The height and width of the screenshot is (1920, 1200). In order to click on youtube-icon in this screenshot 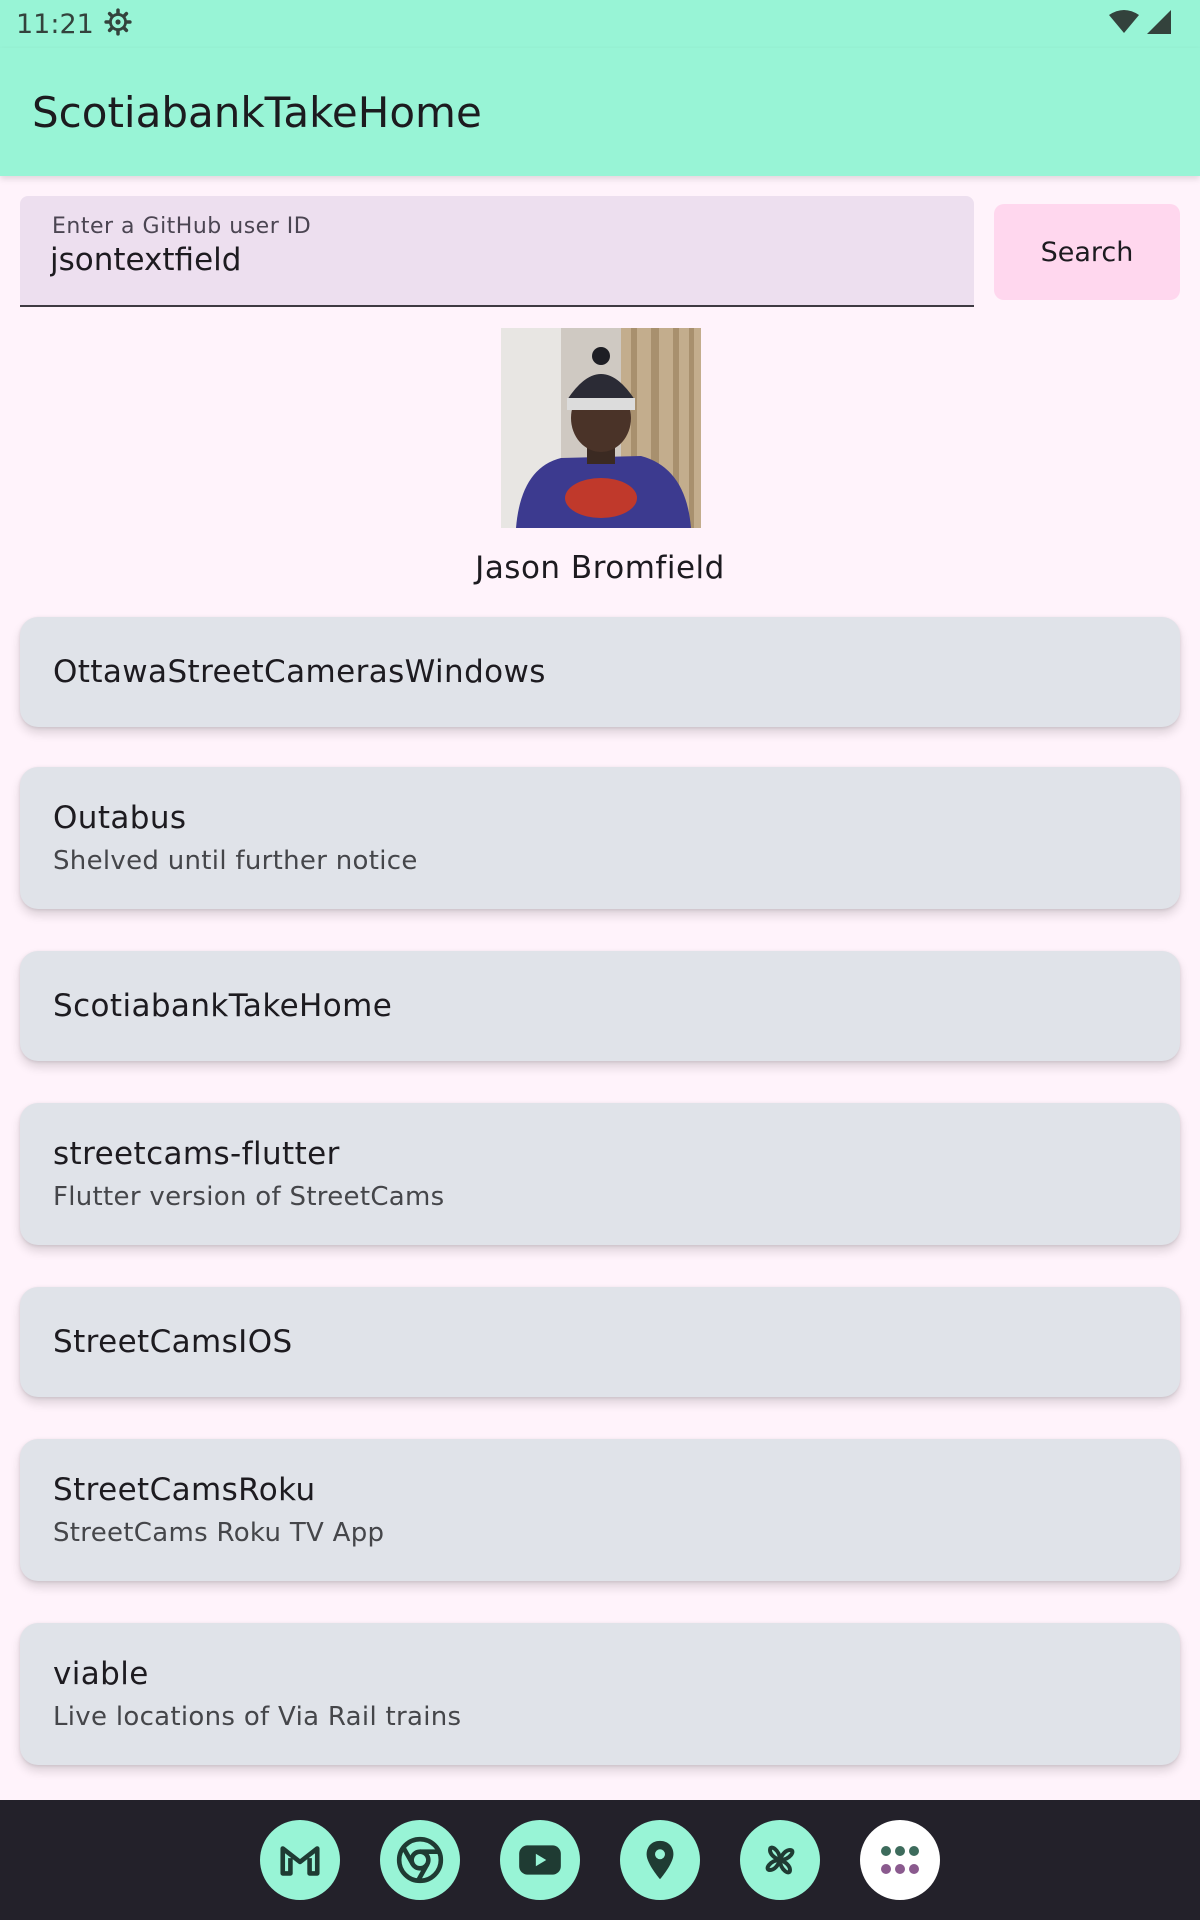, I will do `click(540, 1860)`.